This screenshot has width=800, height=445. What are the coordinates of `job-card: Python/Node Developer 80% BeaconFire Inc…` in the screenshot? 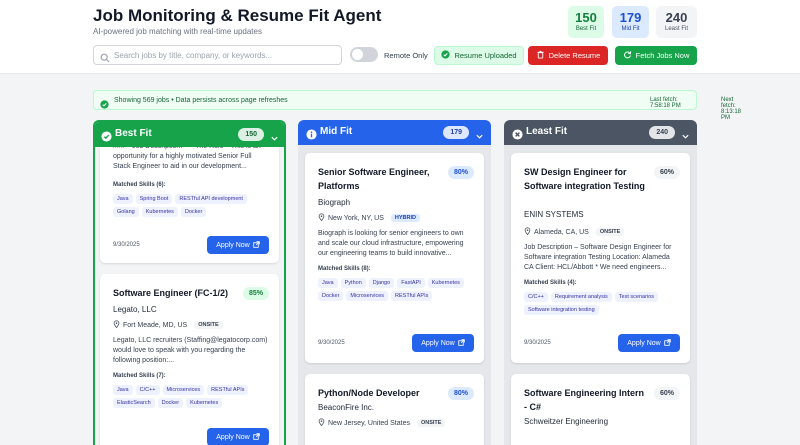 It's located at (394, 409).